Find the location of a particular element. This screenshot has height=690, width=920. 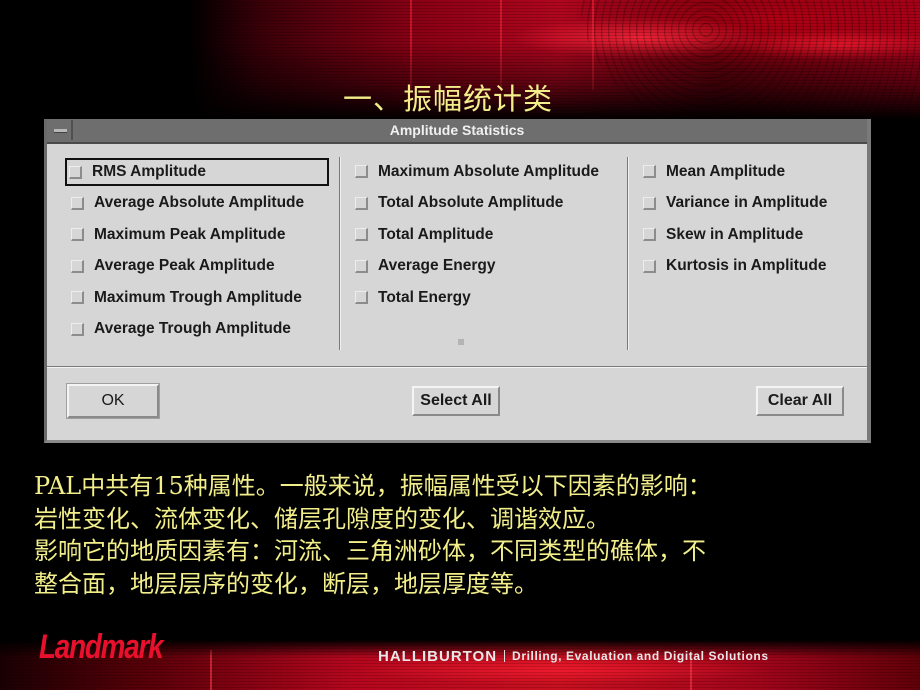

option-total-amplitude: Total Amplitude is located at coordinates (475, 235).